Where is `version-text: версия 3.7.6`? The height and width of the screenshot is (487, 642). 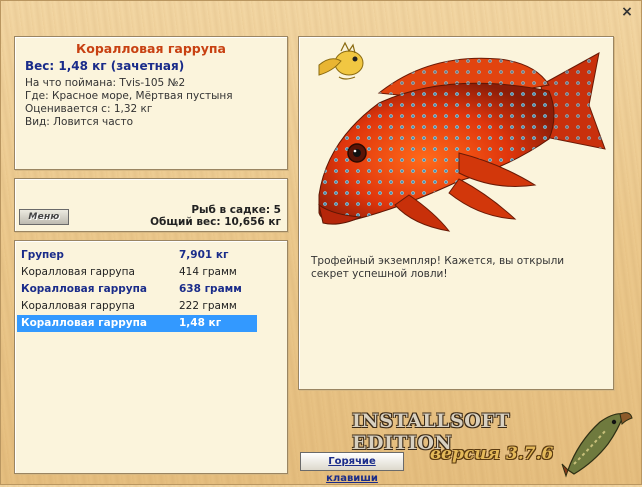 version-text: версия 3.7.6 is located at coordinates (492, 454).